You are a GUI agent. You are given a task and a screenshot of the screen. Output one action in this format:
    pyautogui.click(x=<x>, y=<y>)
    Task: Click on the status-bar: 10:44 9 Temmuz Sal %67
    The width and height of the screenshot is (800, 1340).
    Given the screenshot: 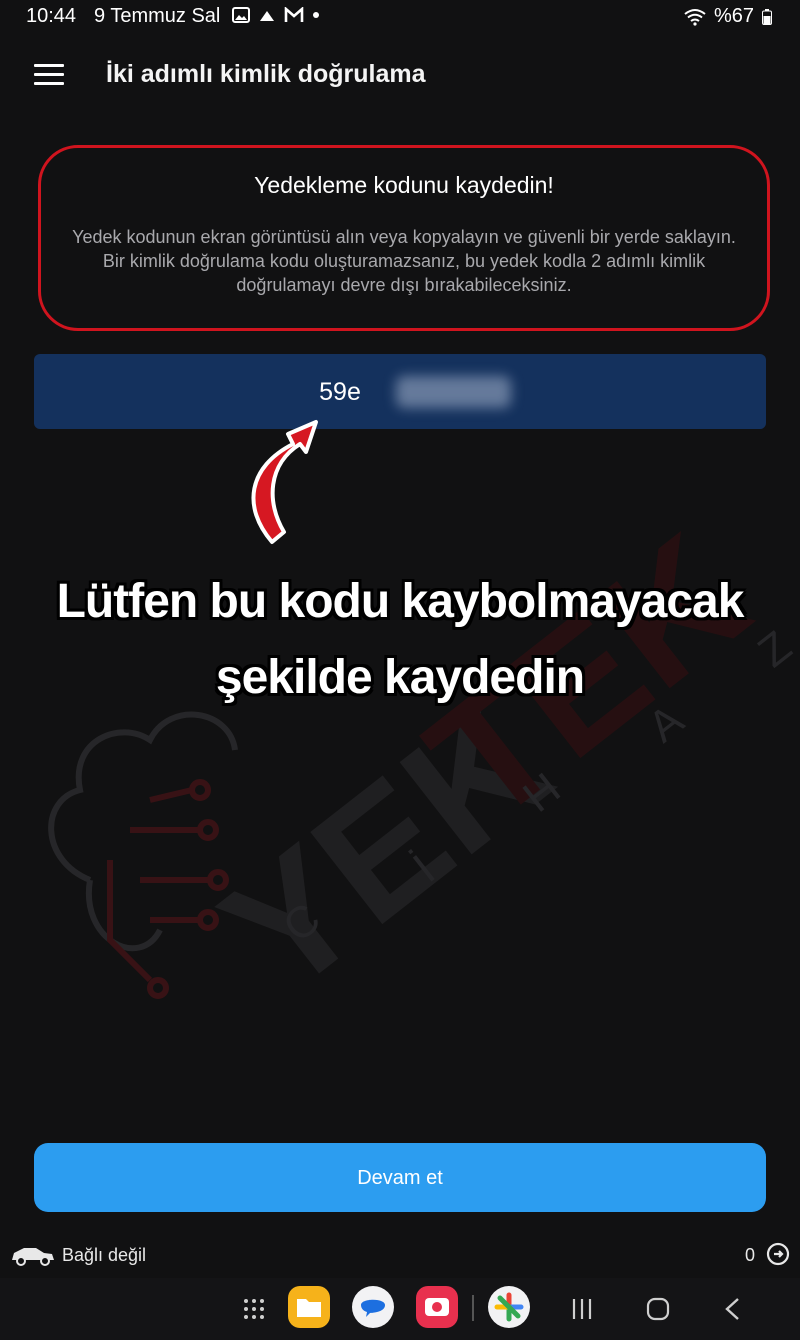 What is the action you would take?
    pyautogui.click(x=400, y=17)
    